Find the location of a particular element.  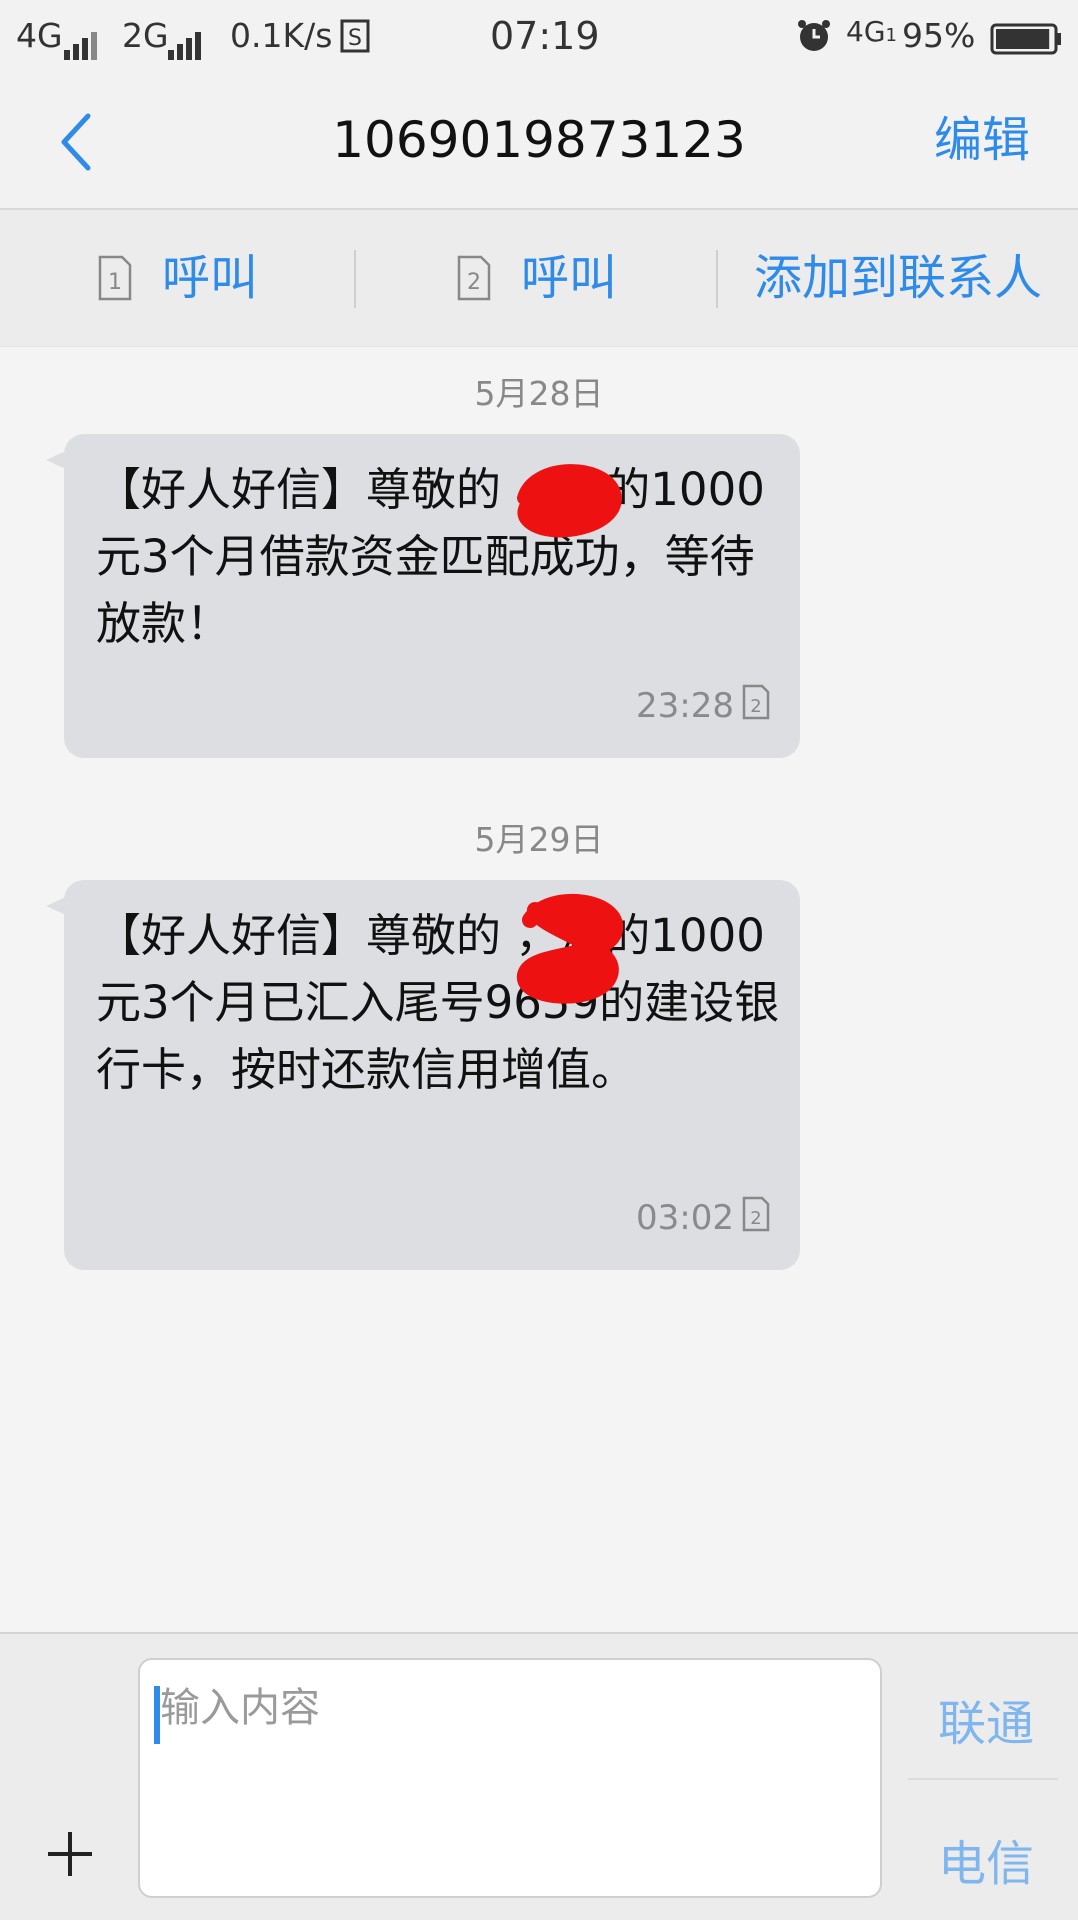

message-text: 【好人好信】尊敬的 ，您的1000元3个月借款资金匹配成功，等待放款！ is located at coordinates (430, 556).